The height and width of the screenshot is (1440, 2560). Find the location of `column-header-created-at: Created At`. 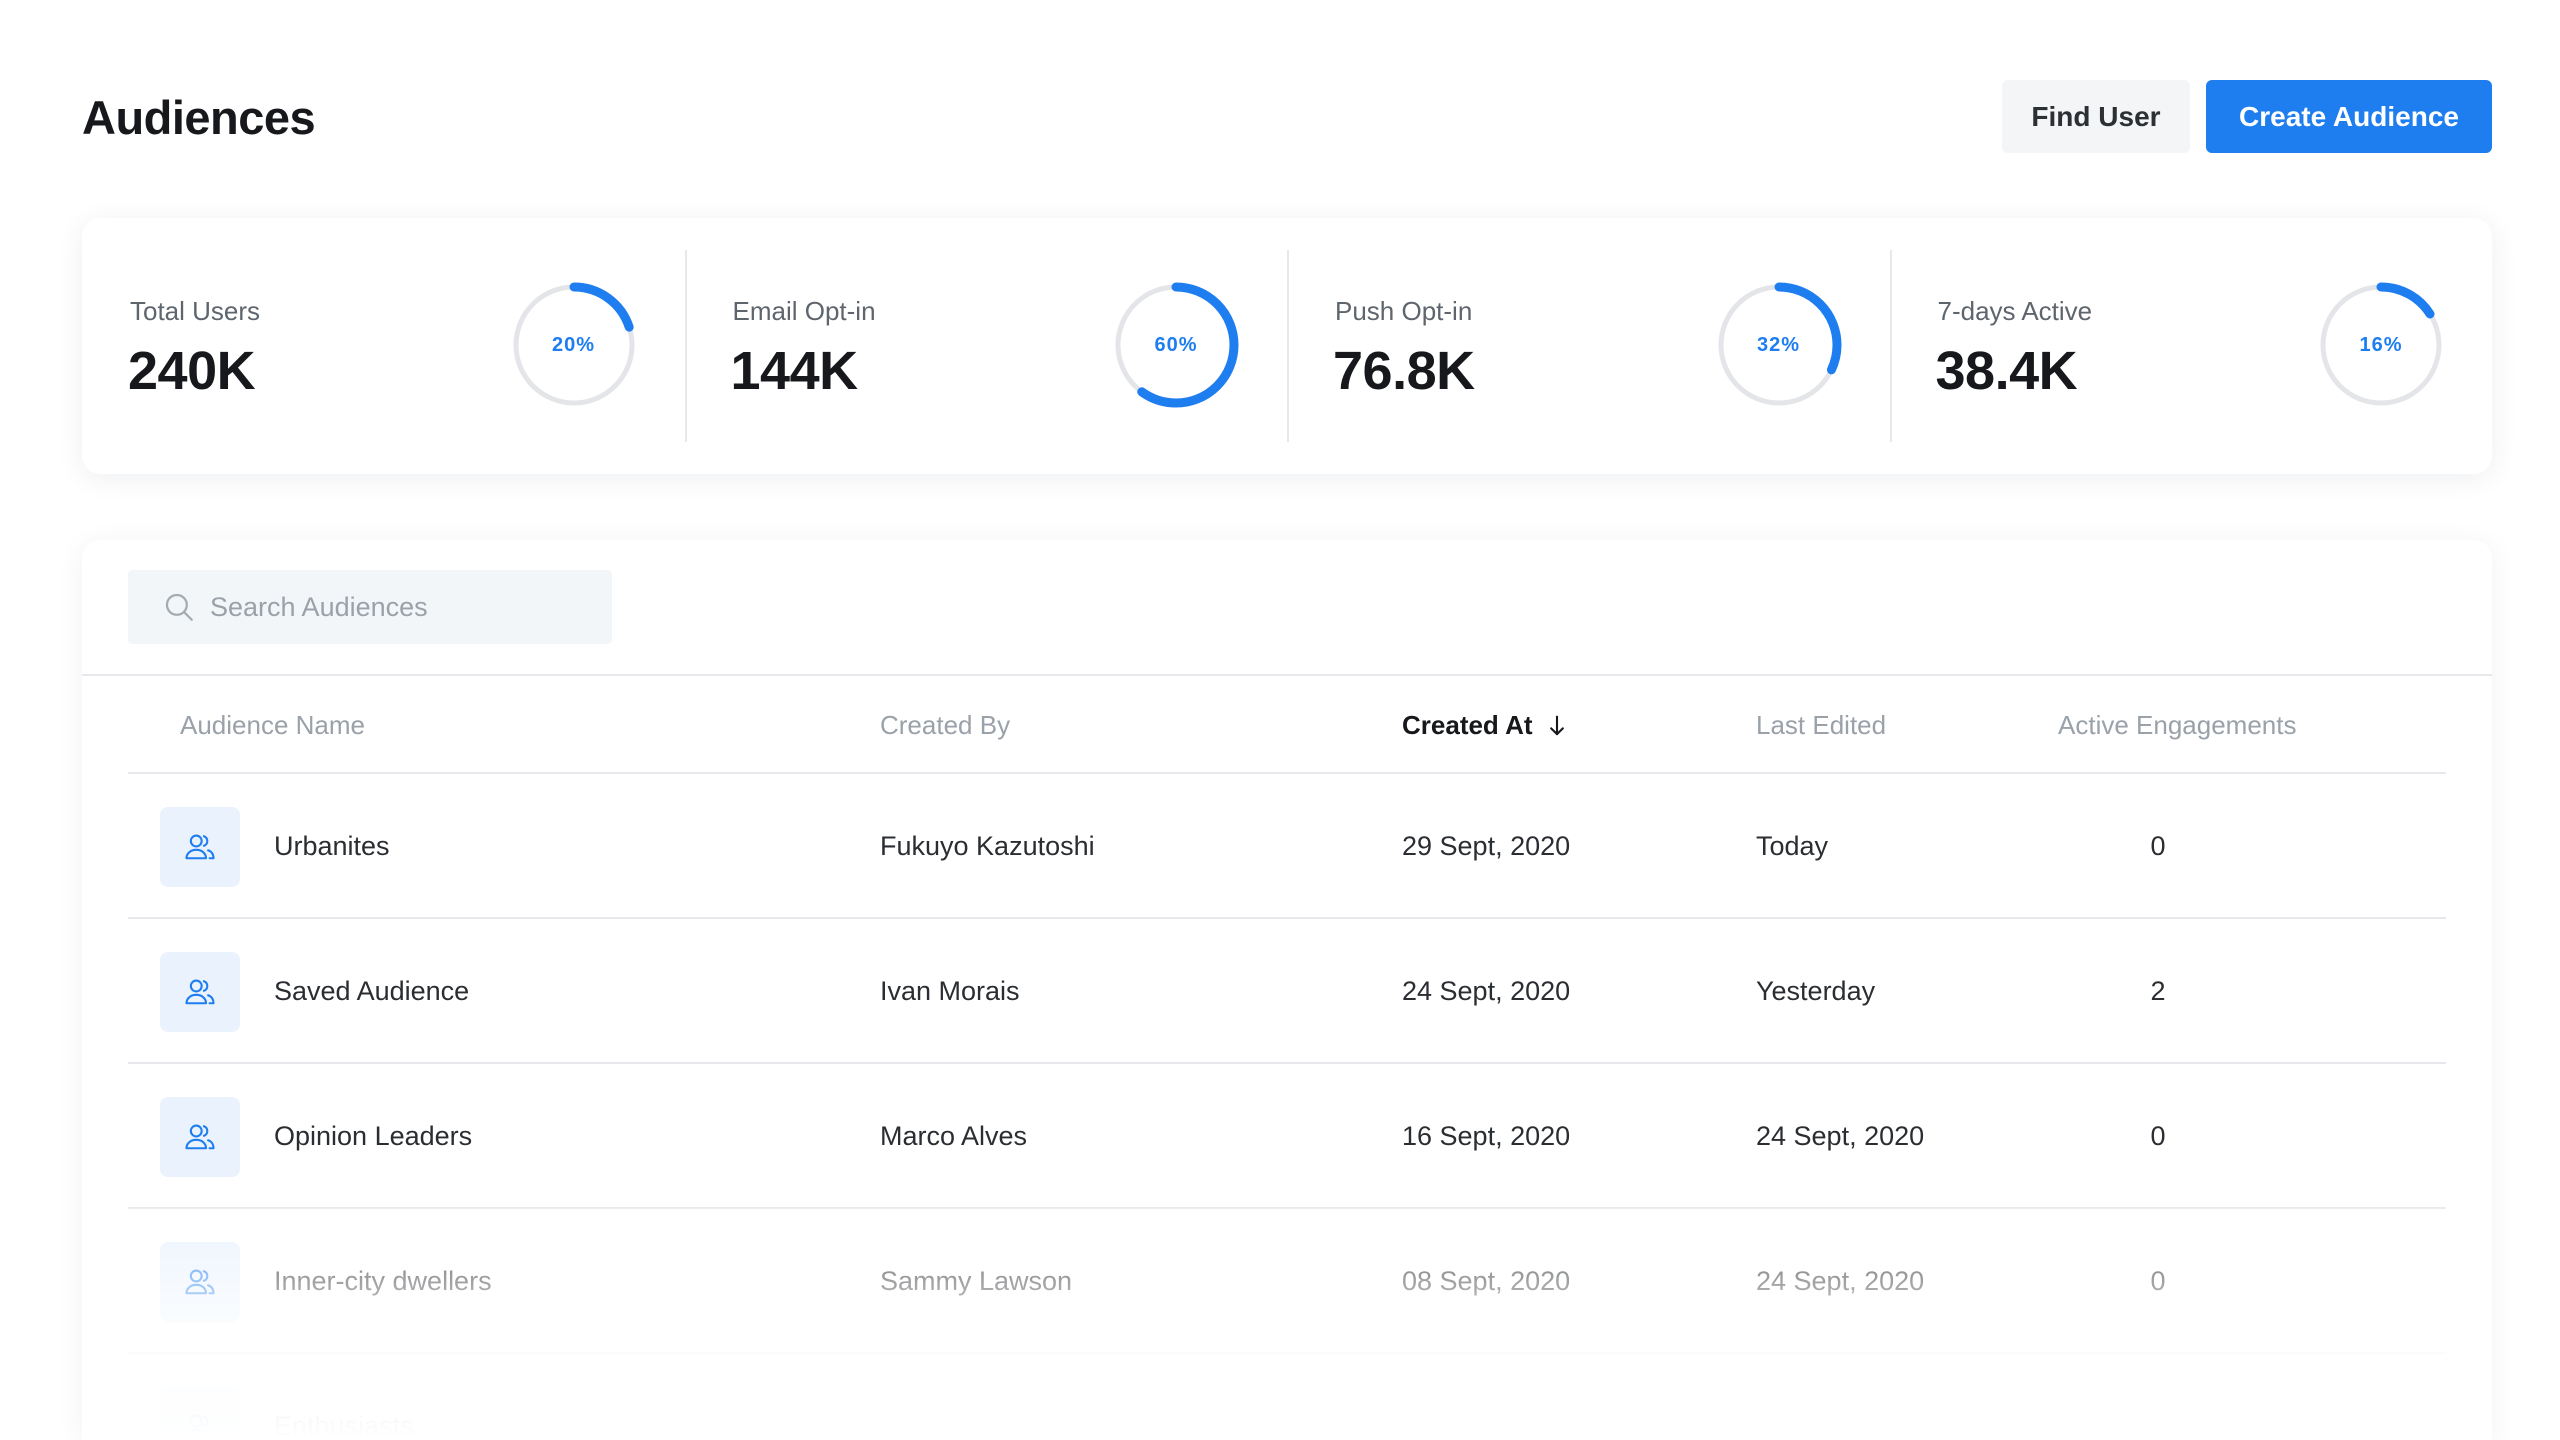

column-header-created-at: Created At is located at coordinates (1486, 725).